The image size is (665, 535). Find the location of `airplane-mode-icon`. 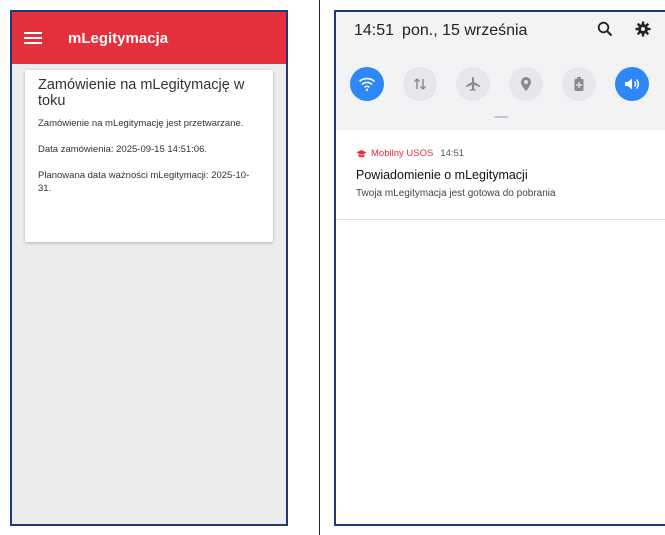

airplane-mode-icon is located at coordinates (473, 84).